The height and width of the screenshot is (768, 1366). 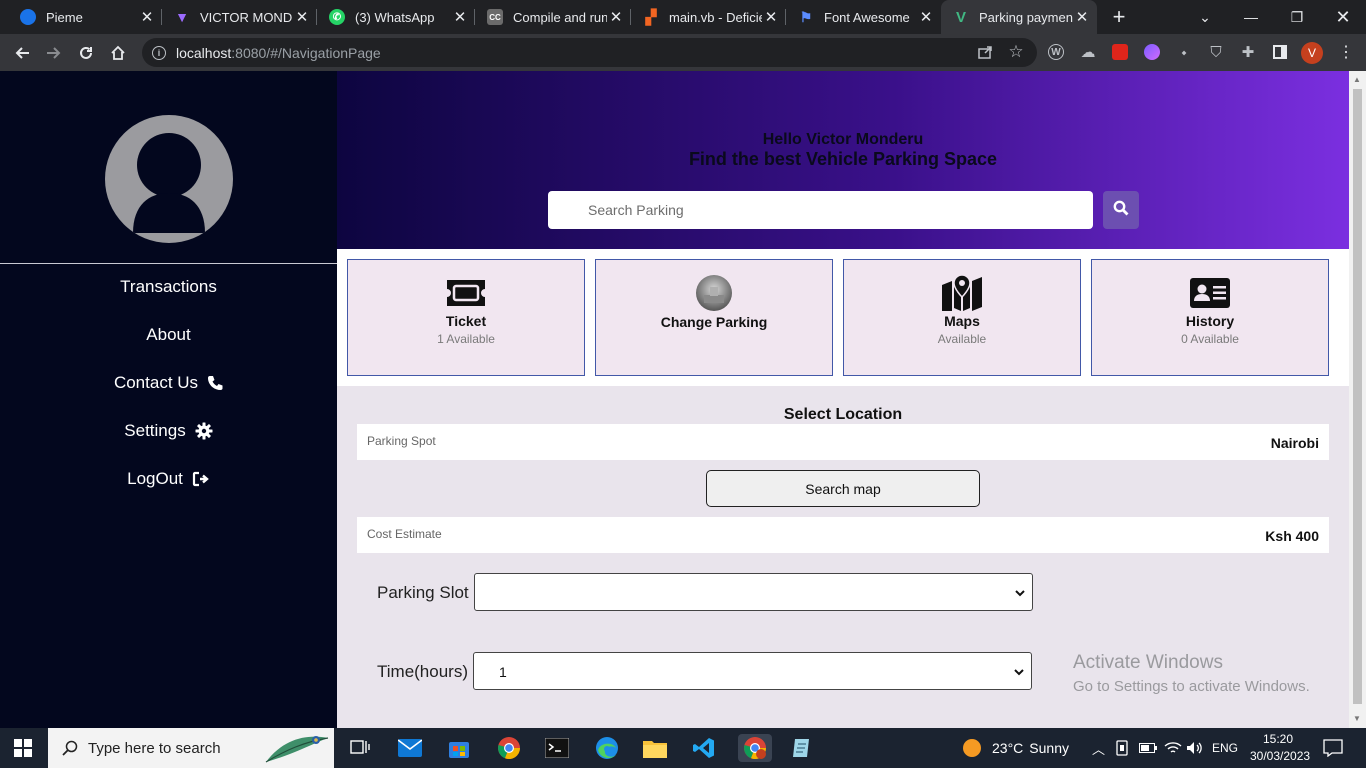 What do you see at coordinates (466, 317) in the screenshot?
I see `ticket-card: Ticket 1 Available` at bounding box center [466, 317].